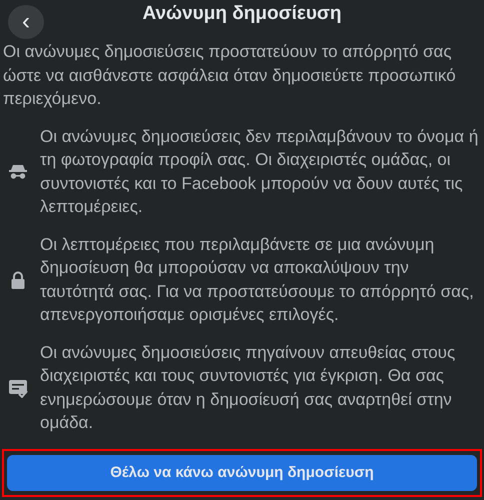 Image resolution: width=484 pixels, height=500 pixels. What do you see at coordinates (229, 75) in the screenshot?
I see `intro-text: Οι ανώνυμες δημοσιεύσεις προστατεύουν το απόρρητό σας ώστε να αισθάνεστε ασφάλεια όταν δημοσιεύετε προσωπικό περιεχόμενο.` at bounding box center [229, 75].